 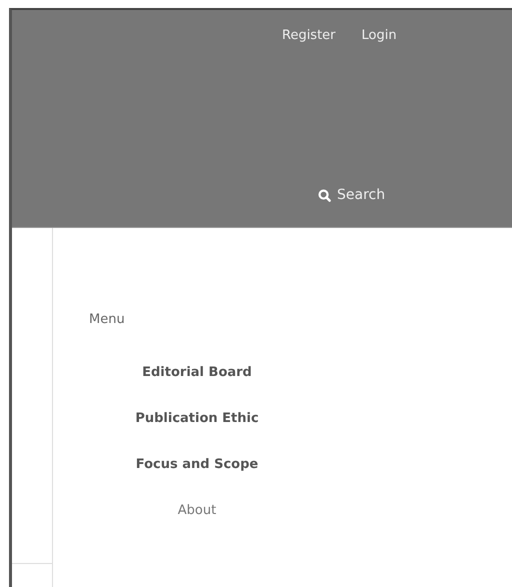 What do you see at coordinates (324, 195) in the screenshot?
I see `search-icon` at bounding box center [324, 195].